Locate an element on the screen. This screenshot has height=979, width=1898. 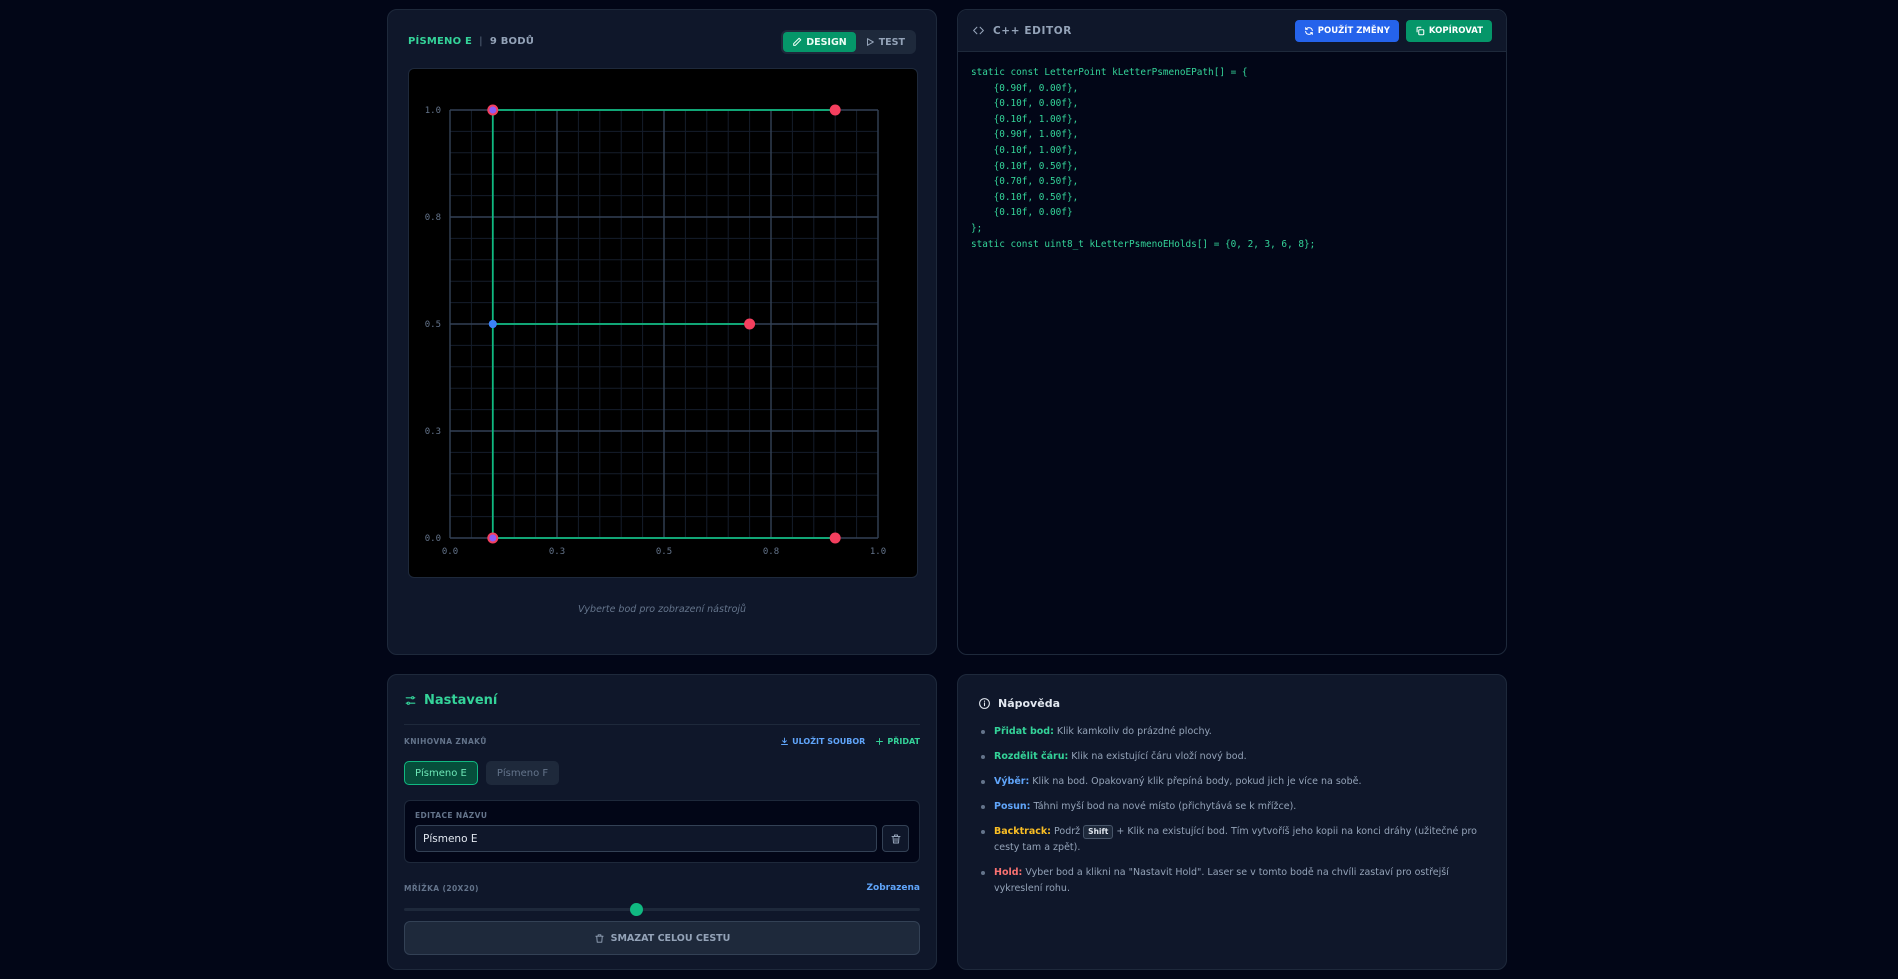
name-edit-box: EDITACE NÁZVU is located at coordinates (662, 831).